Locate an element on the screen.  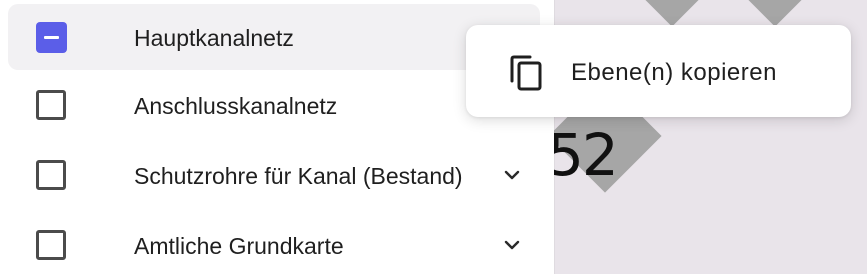
copy-layers-menu-item: Ebene(n) kopieren is located at coordinates (658, 71).